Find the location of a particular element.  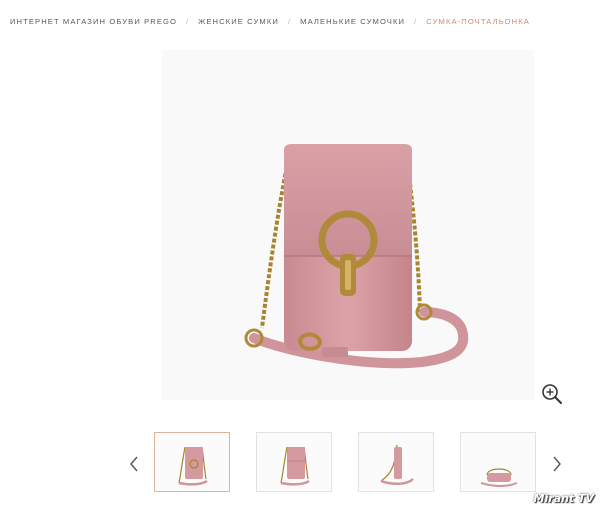

thumbnail-back is located at coordinates (294, 462).